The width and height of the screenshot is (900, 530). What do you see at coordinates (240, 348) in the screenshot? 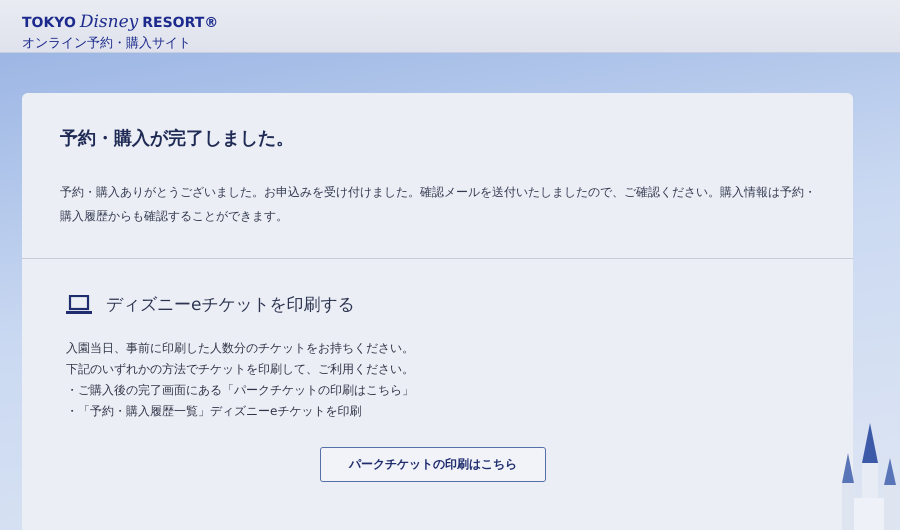
I see `instruction-text: 入園当日、事前に印刷した人数分のチケットをお持ちください。` at bounding box center [240, 348].